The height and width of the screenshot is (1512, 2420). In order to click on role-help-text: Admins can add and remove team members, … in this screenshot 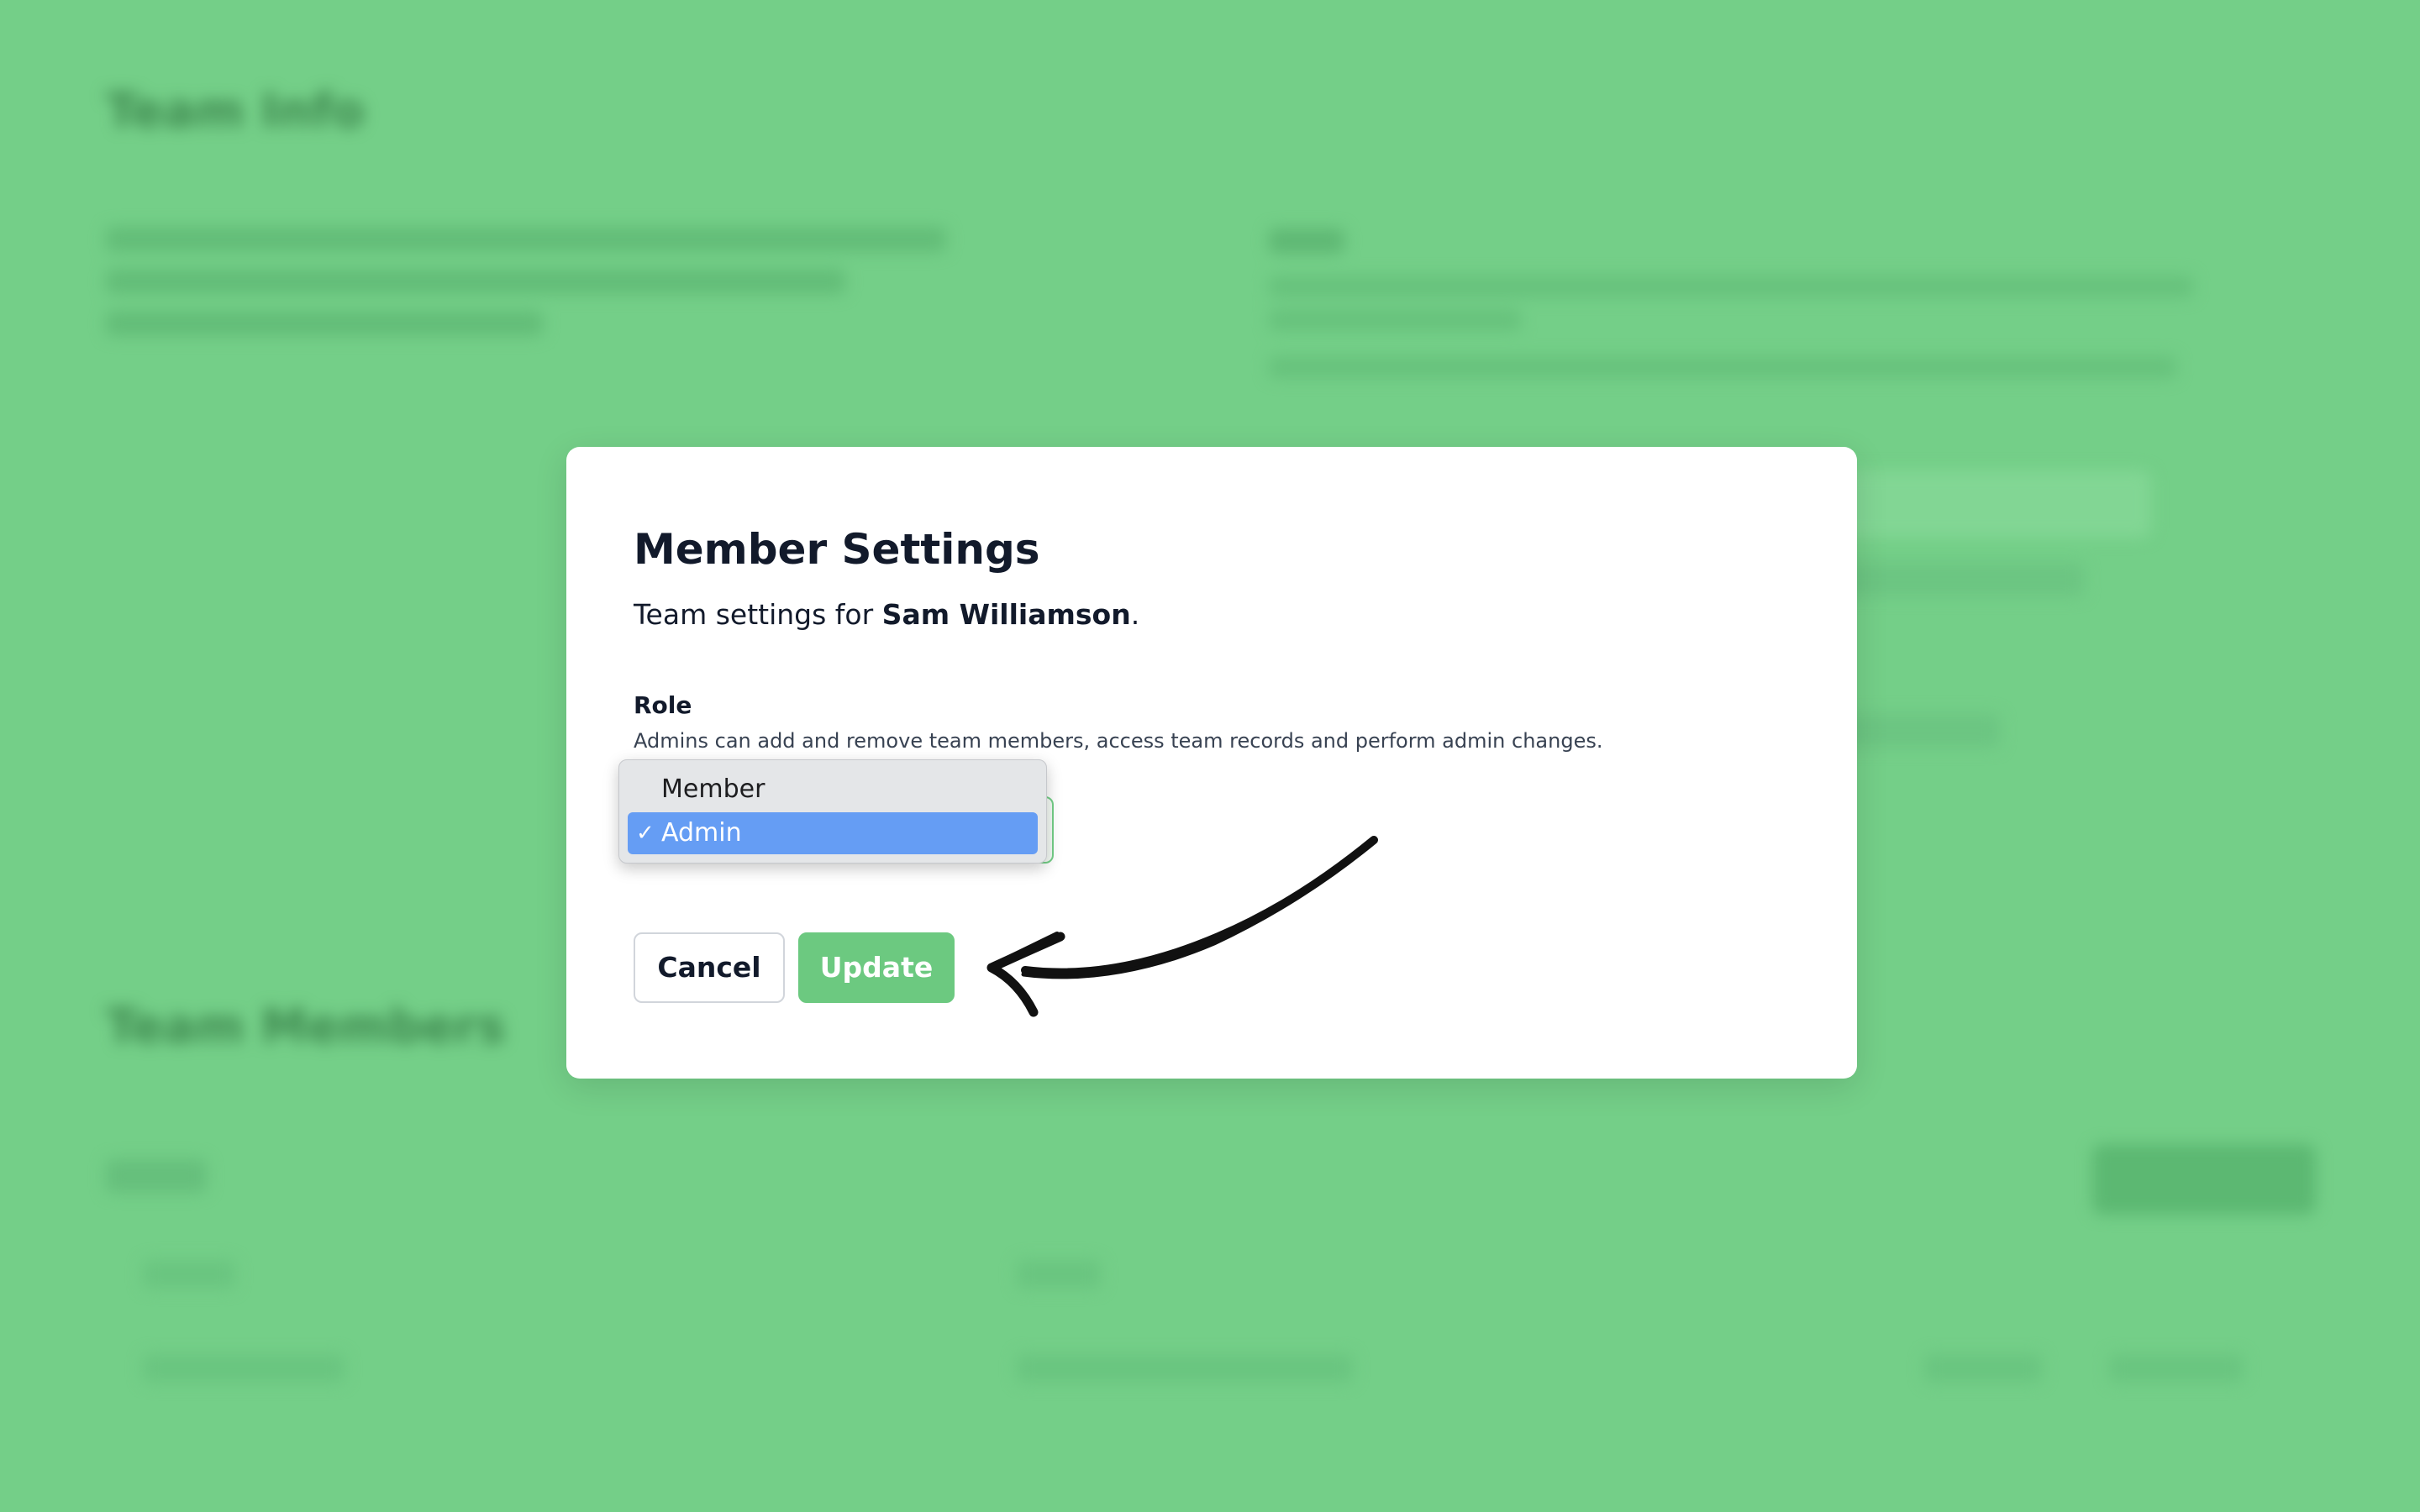, I will do `click(1118, 741)`.